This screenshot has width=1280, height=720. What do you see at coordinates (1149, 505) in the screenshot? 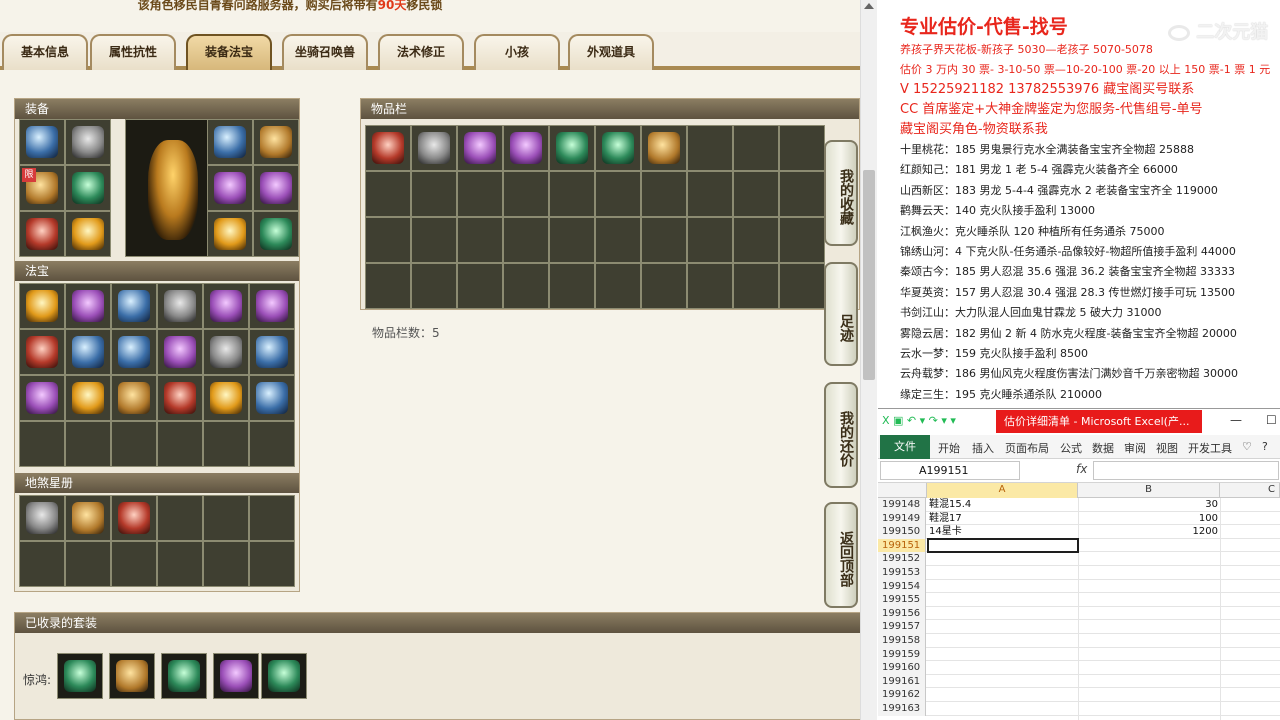
I see `cell-b: 30` at bounding box center [1149, 505].